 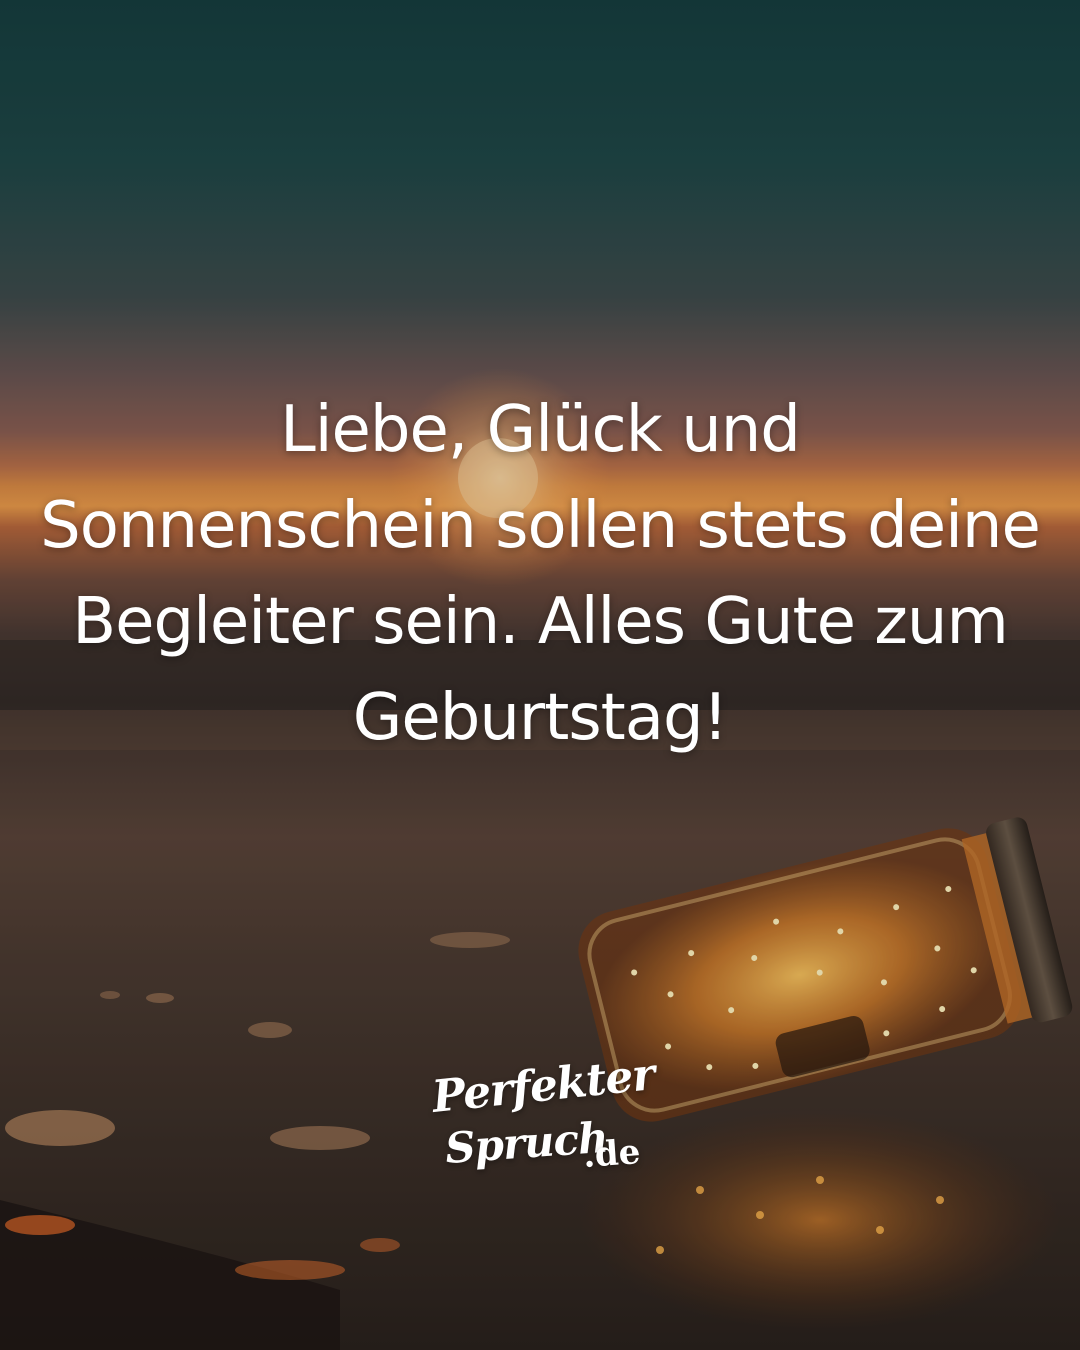 I want to click on quote-line: Sonnenschein sollen stets deine, so click(x=540, y=526).